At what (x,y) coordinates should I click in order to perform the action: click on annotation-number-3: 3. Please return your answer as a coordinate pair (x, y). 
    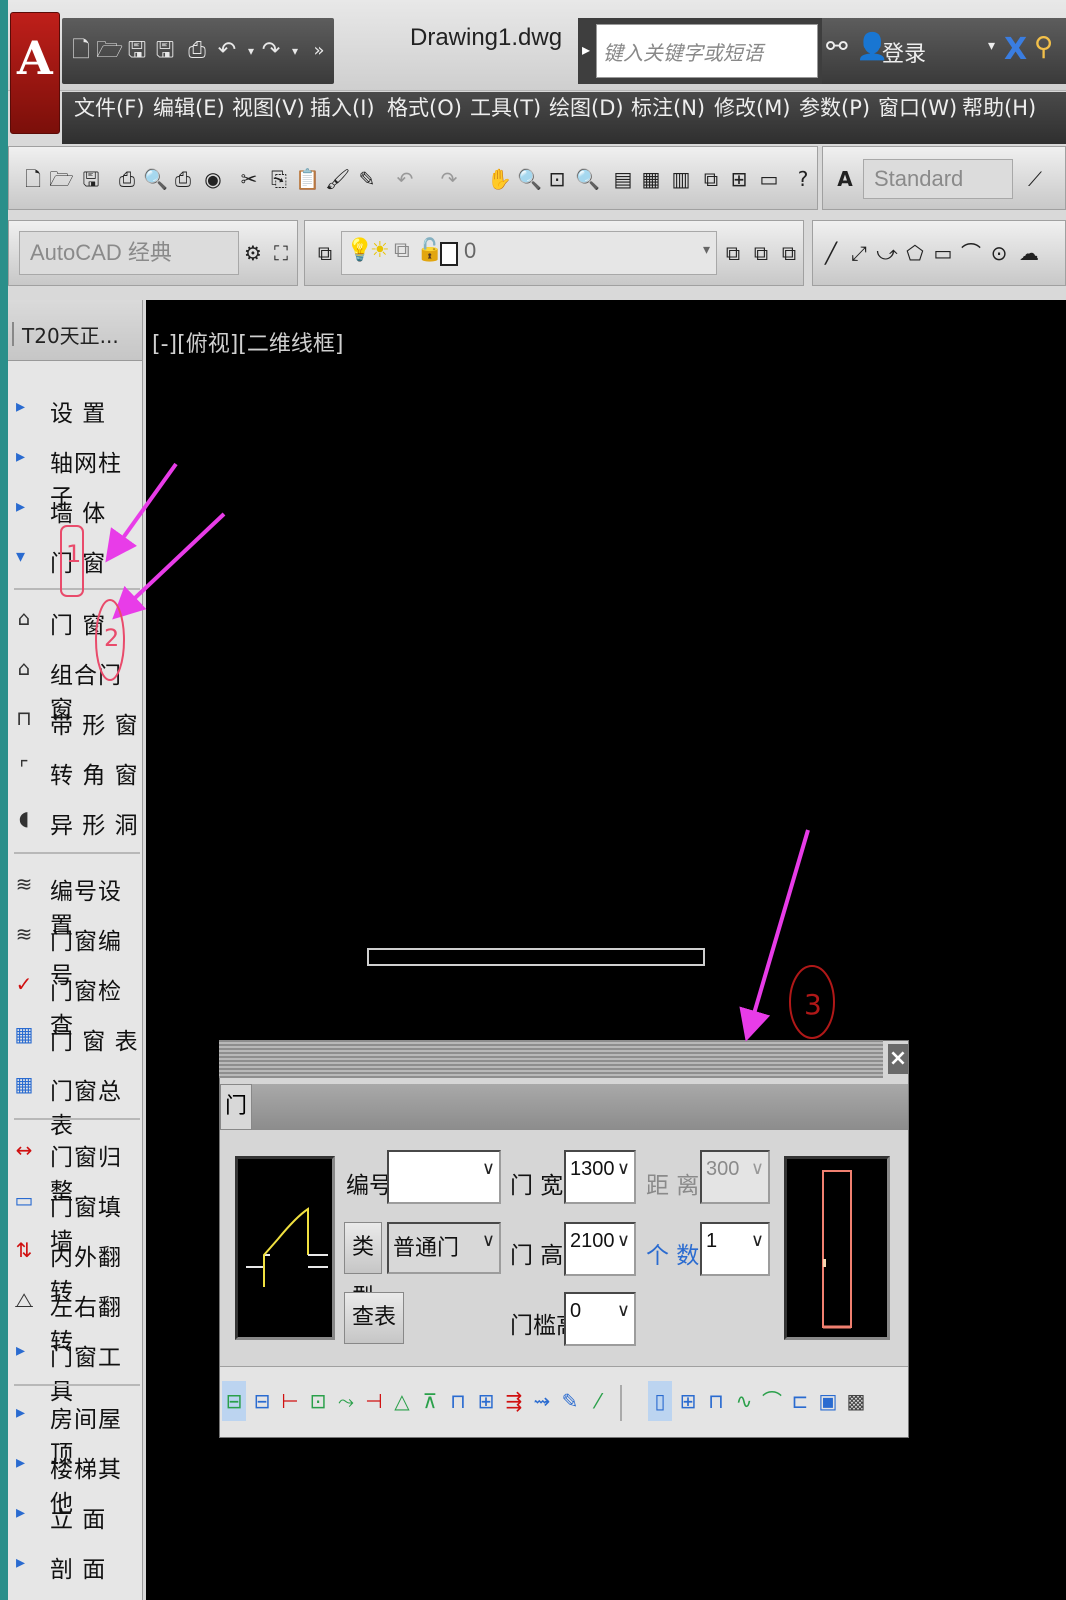
    Looking at the image, I should click on (813, 1004).